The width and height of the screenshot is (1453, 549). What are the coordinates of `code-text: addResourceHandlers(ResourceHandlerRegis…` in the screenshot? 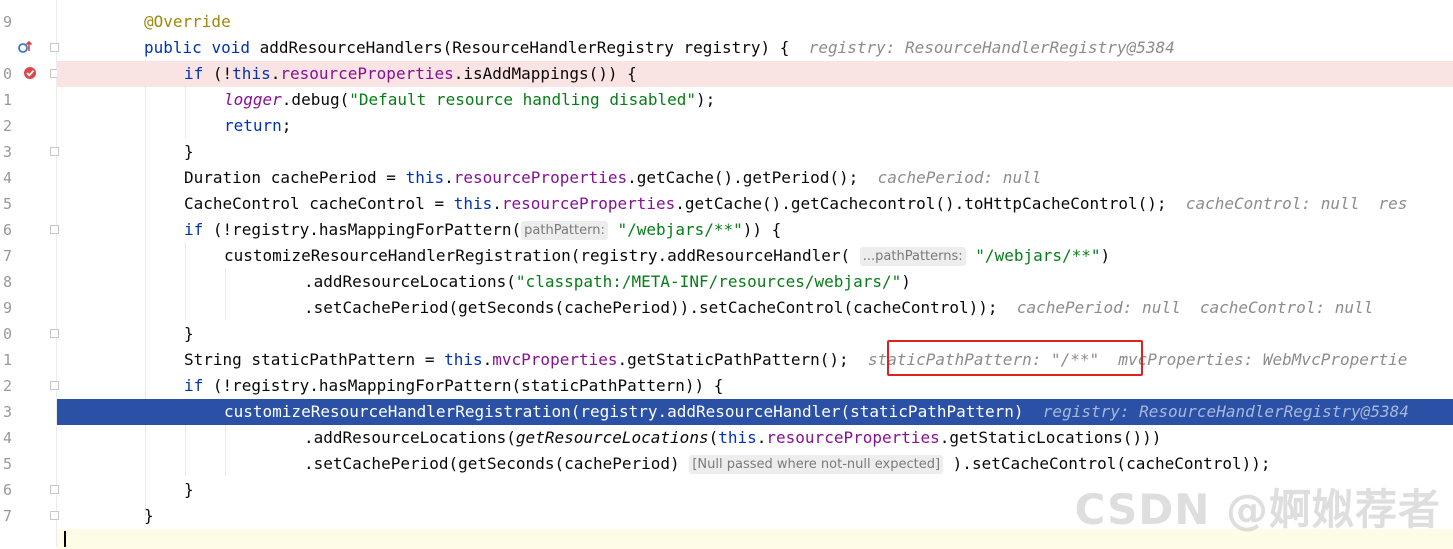 It's located at (524, 47).